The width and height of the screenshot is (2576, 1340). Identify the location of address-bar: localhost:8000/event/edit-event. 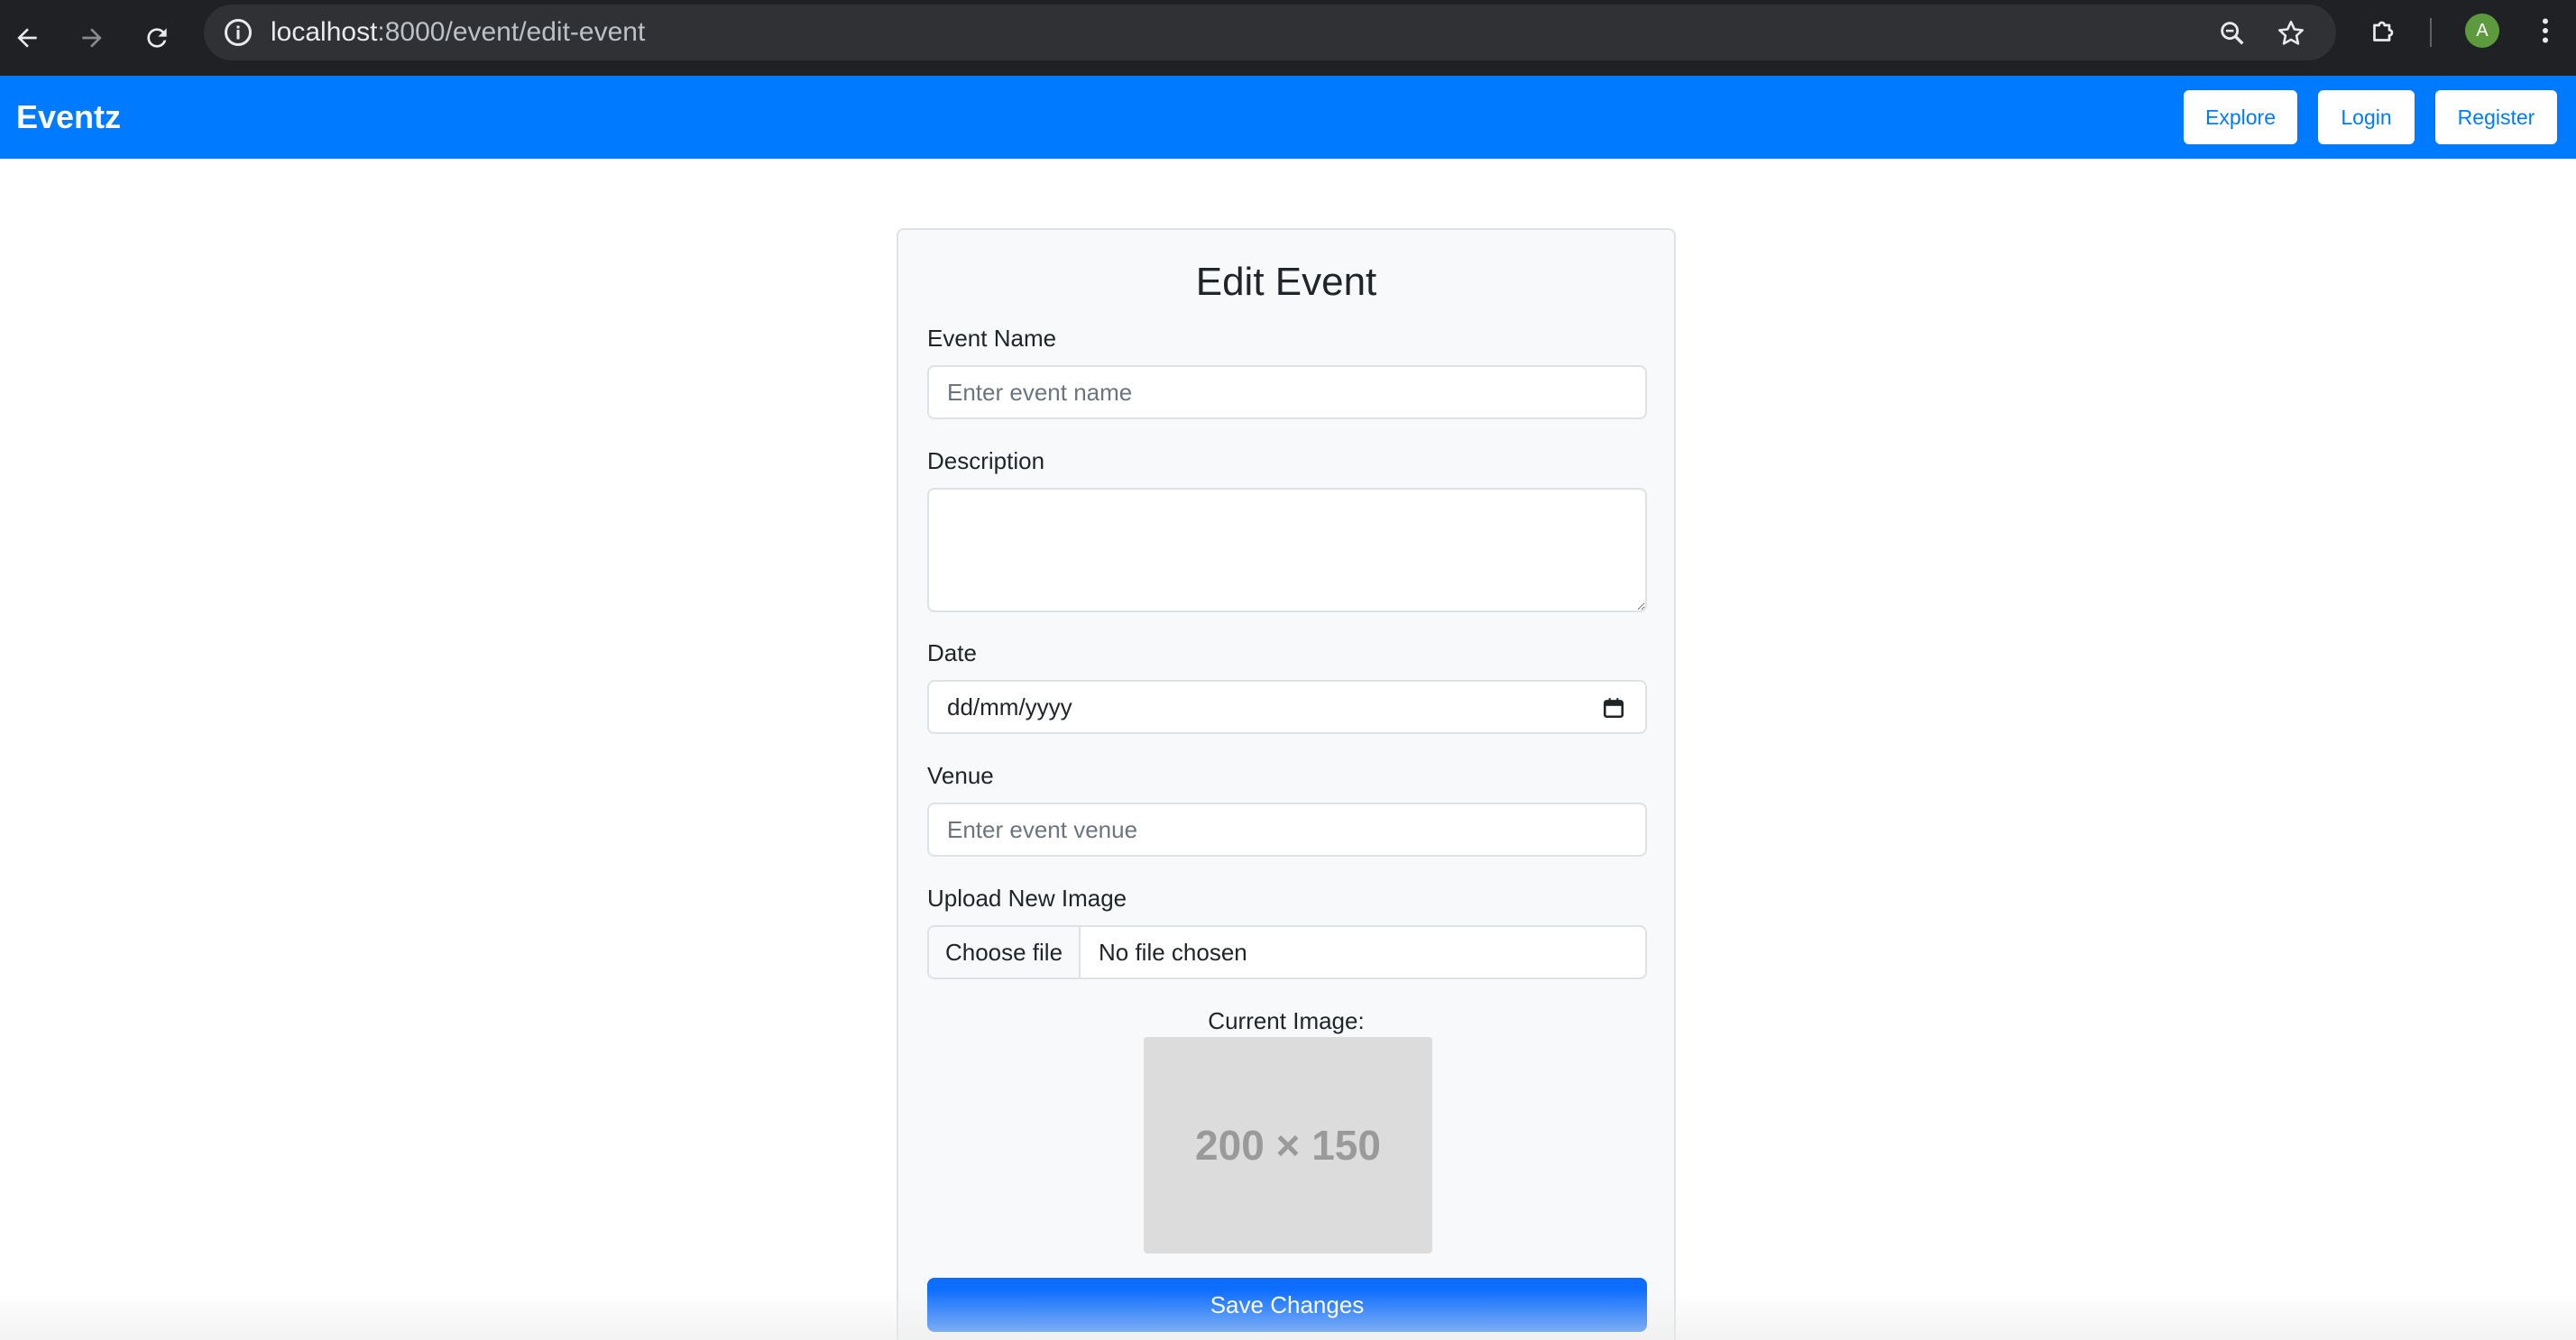
(1270, 33).